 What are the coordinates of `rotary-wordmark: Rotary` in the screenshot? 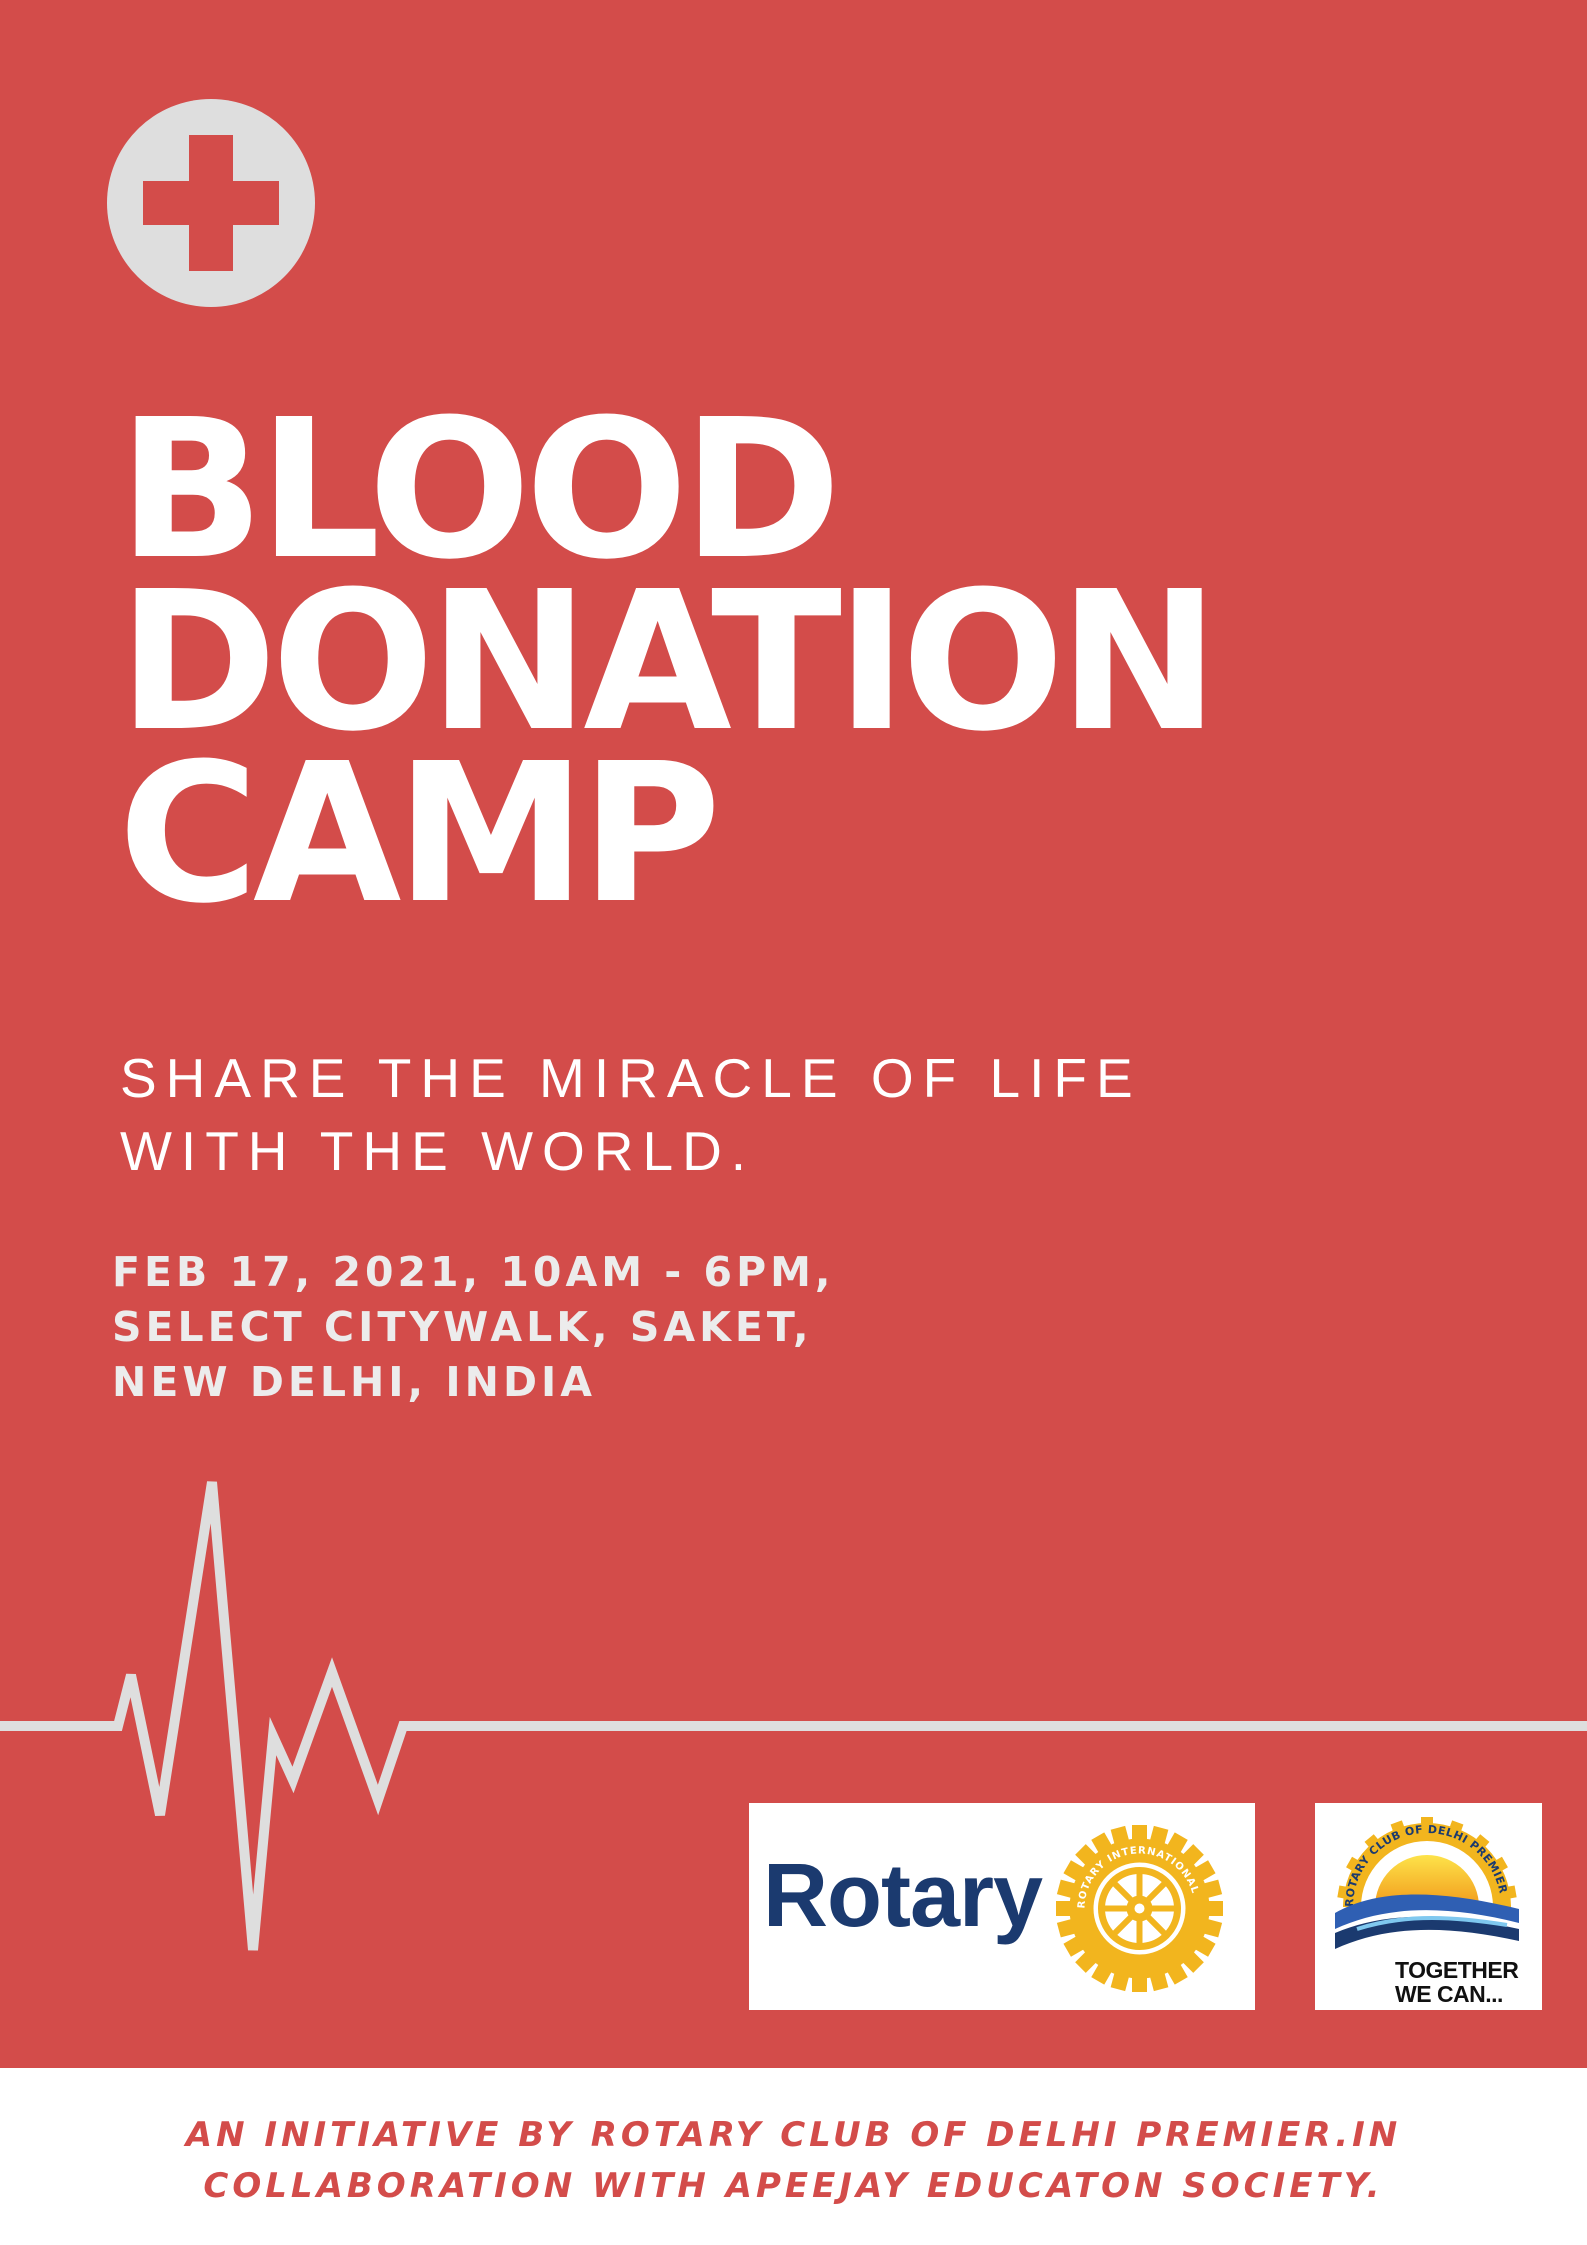 It's located at (903, 1896).